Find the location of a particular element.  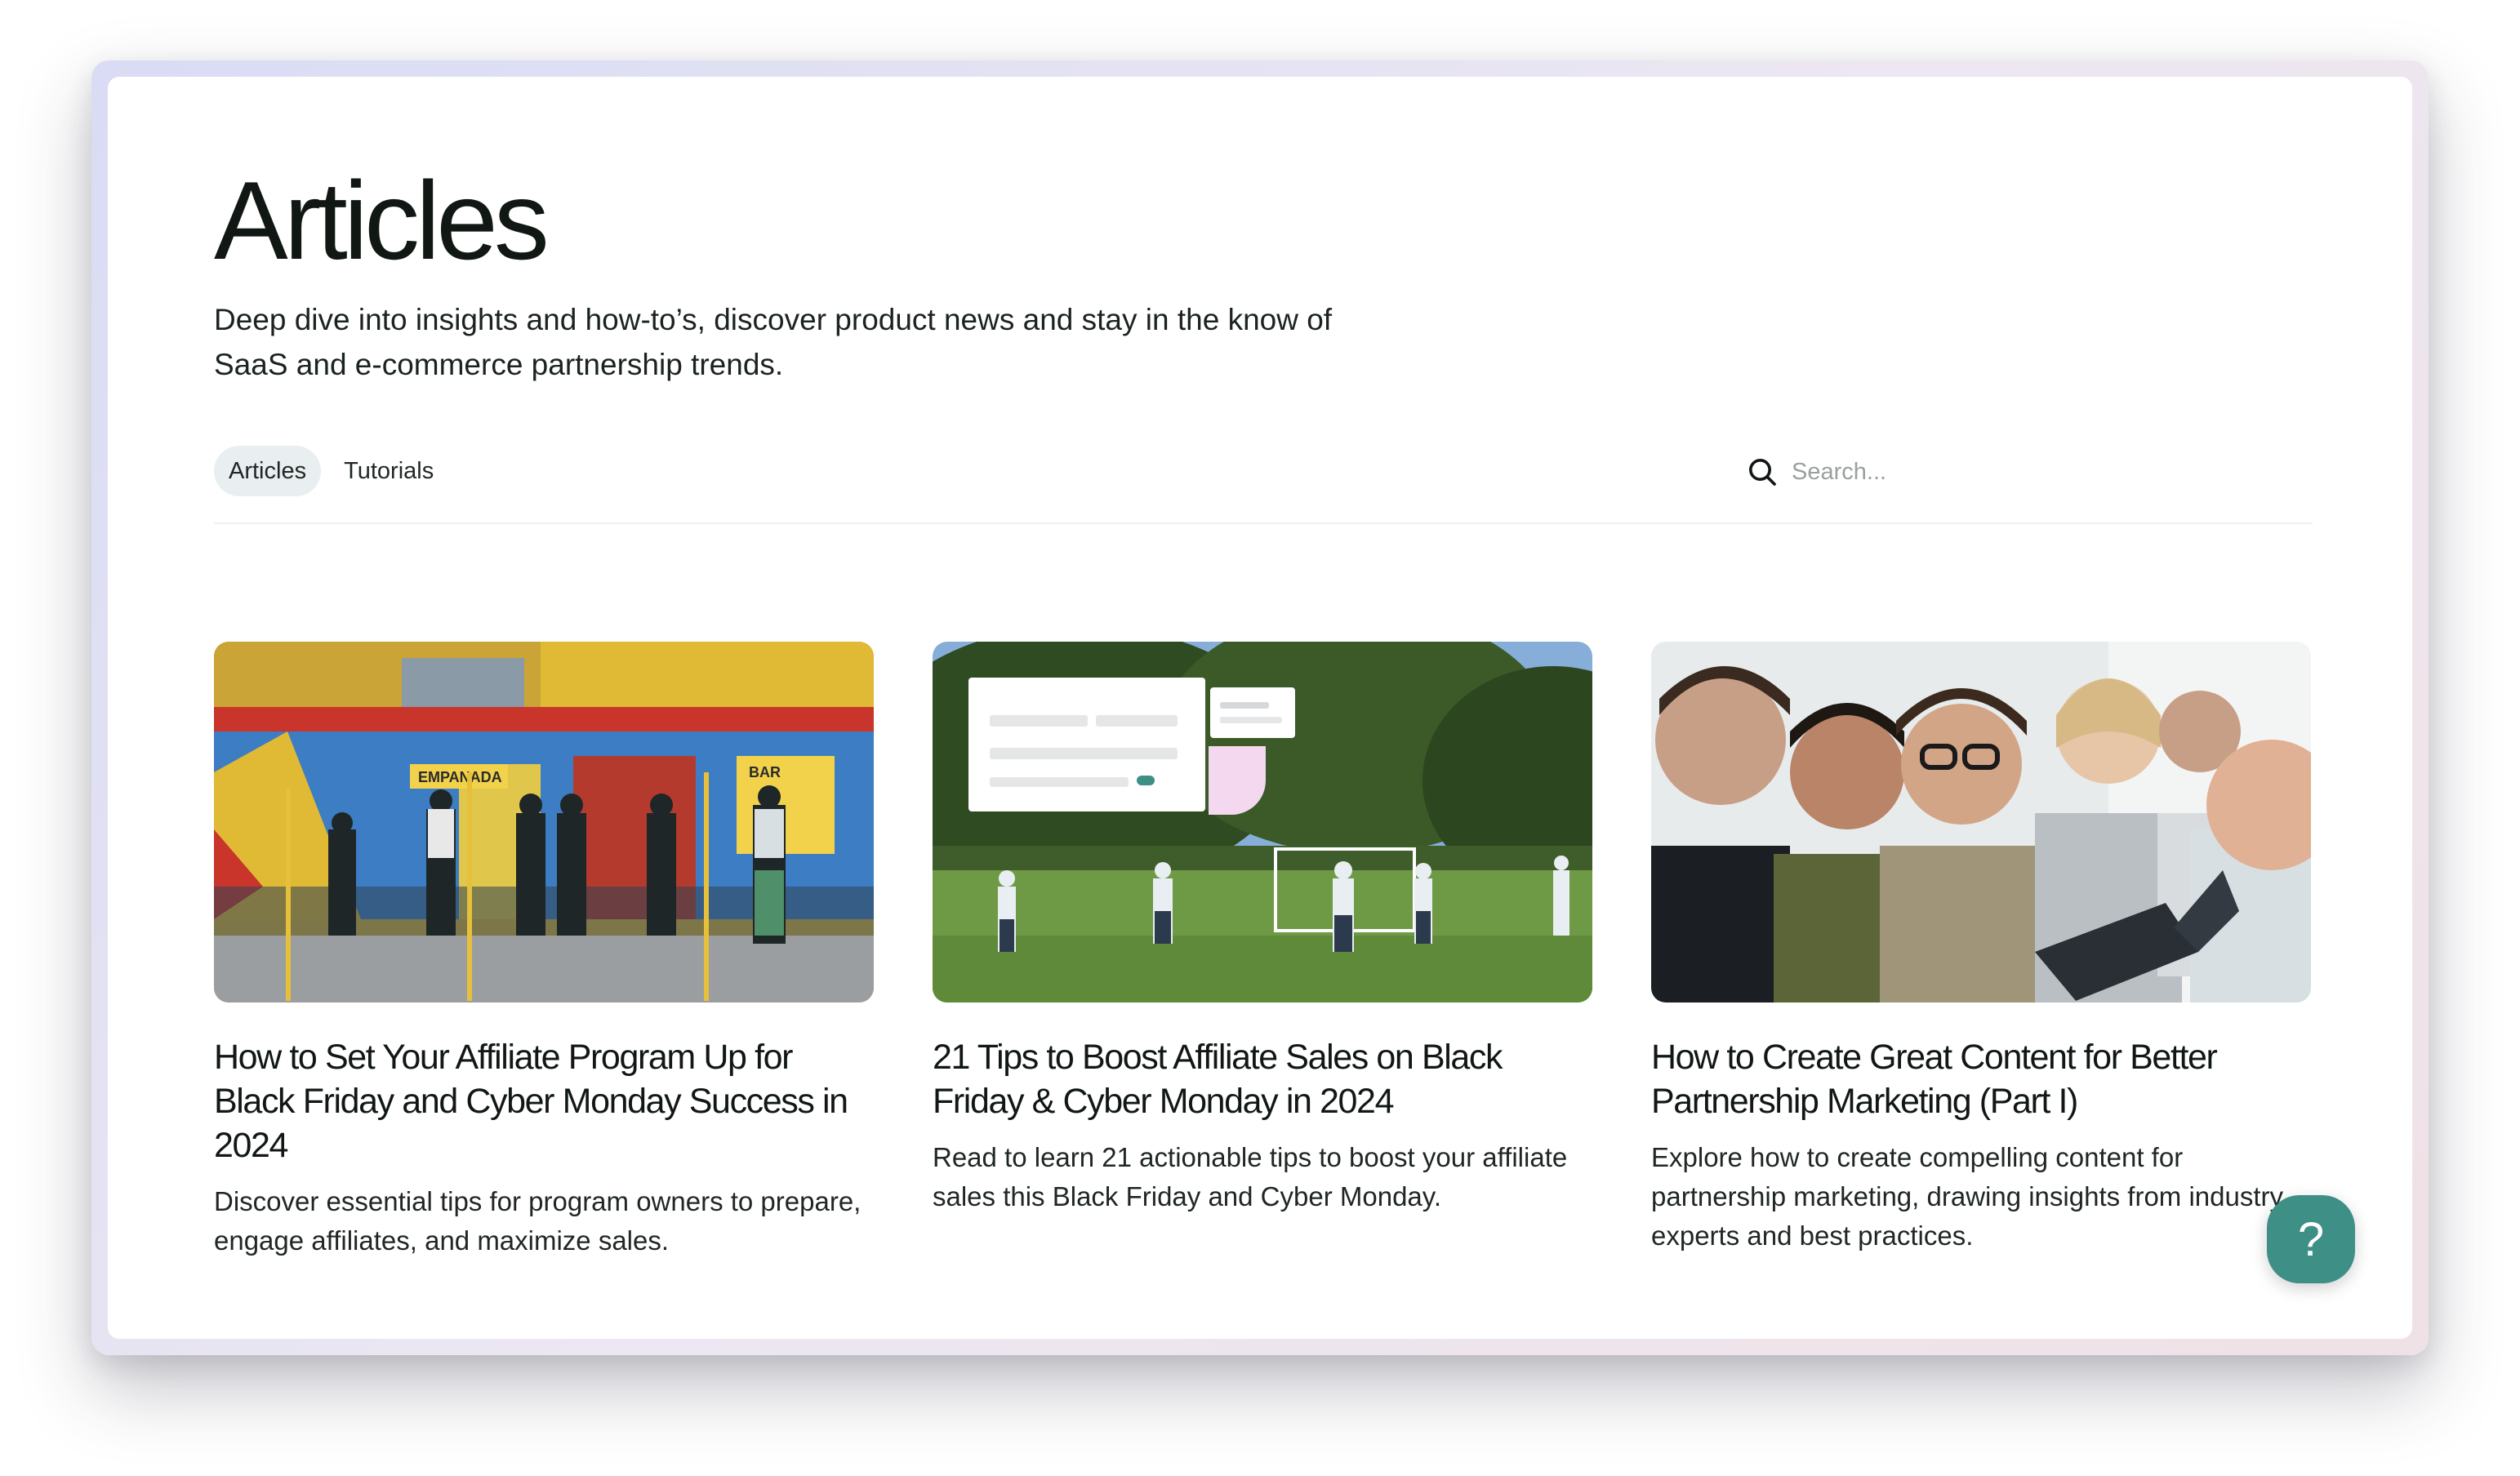

page-title: Articles is located at coordinates (382, 220).